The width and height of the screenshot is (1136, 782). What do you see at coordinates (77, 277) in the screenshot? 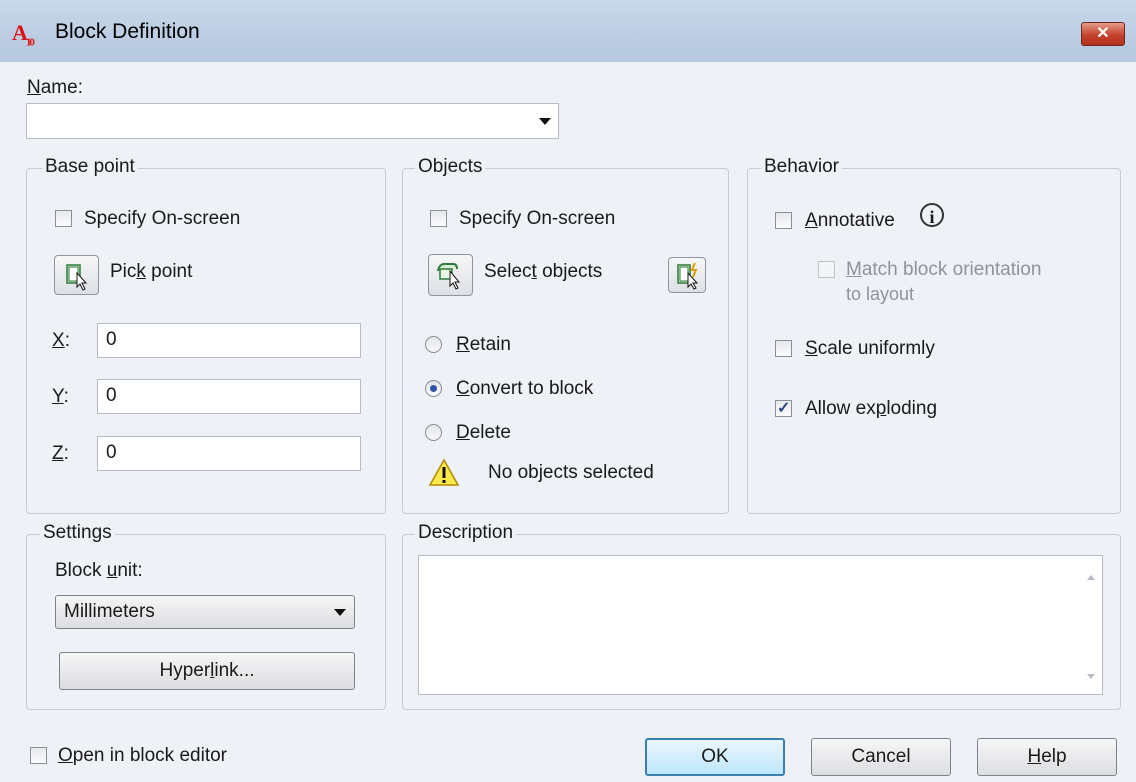
I see `pick-point-icon` at bounding box center [77, 277].